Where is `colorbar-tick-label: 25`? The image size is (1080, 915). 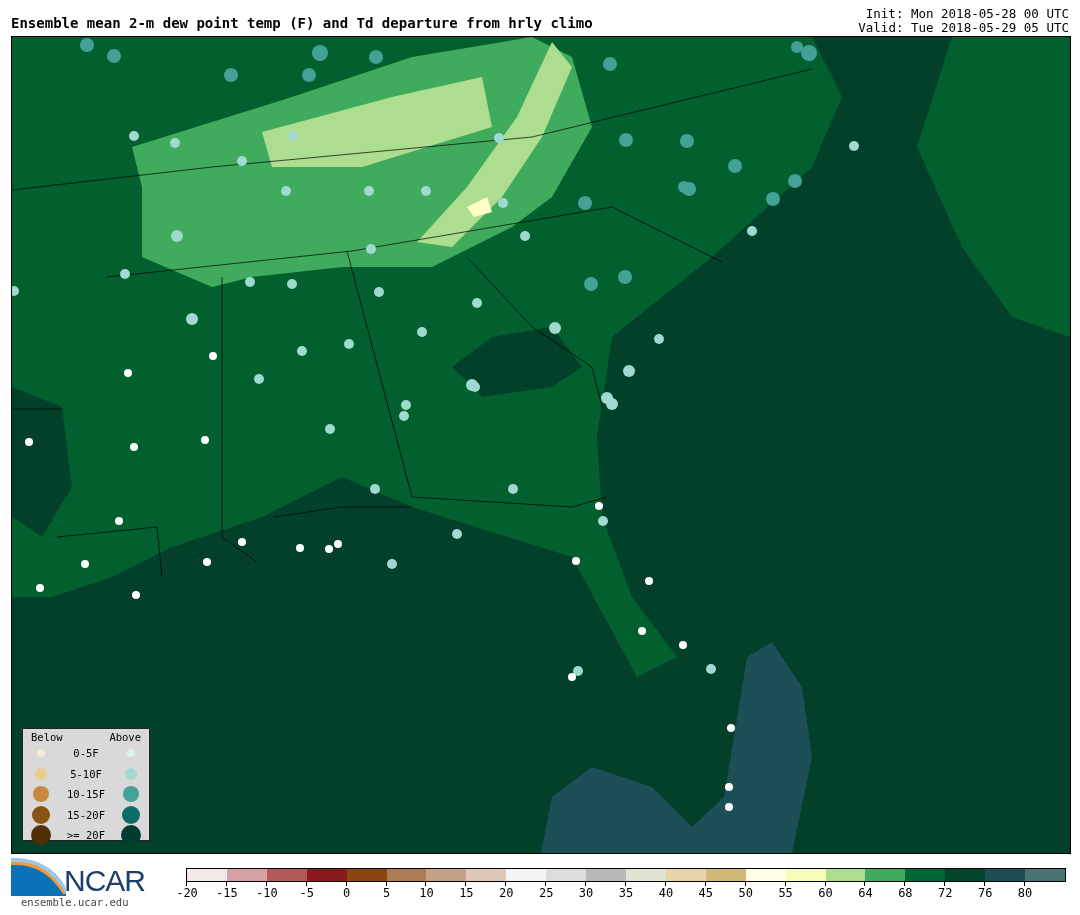
colorbar-tick-label: 25 is located at coordinates (546, 893).